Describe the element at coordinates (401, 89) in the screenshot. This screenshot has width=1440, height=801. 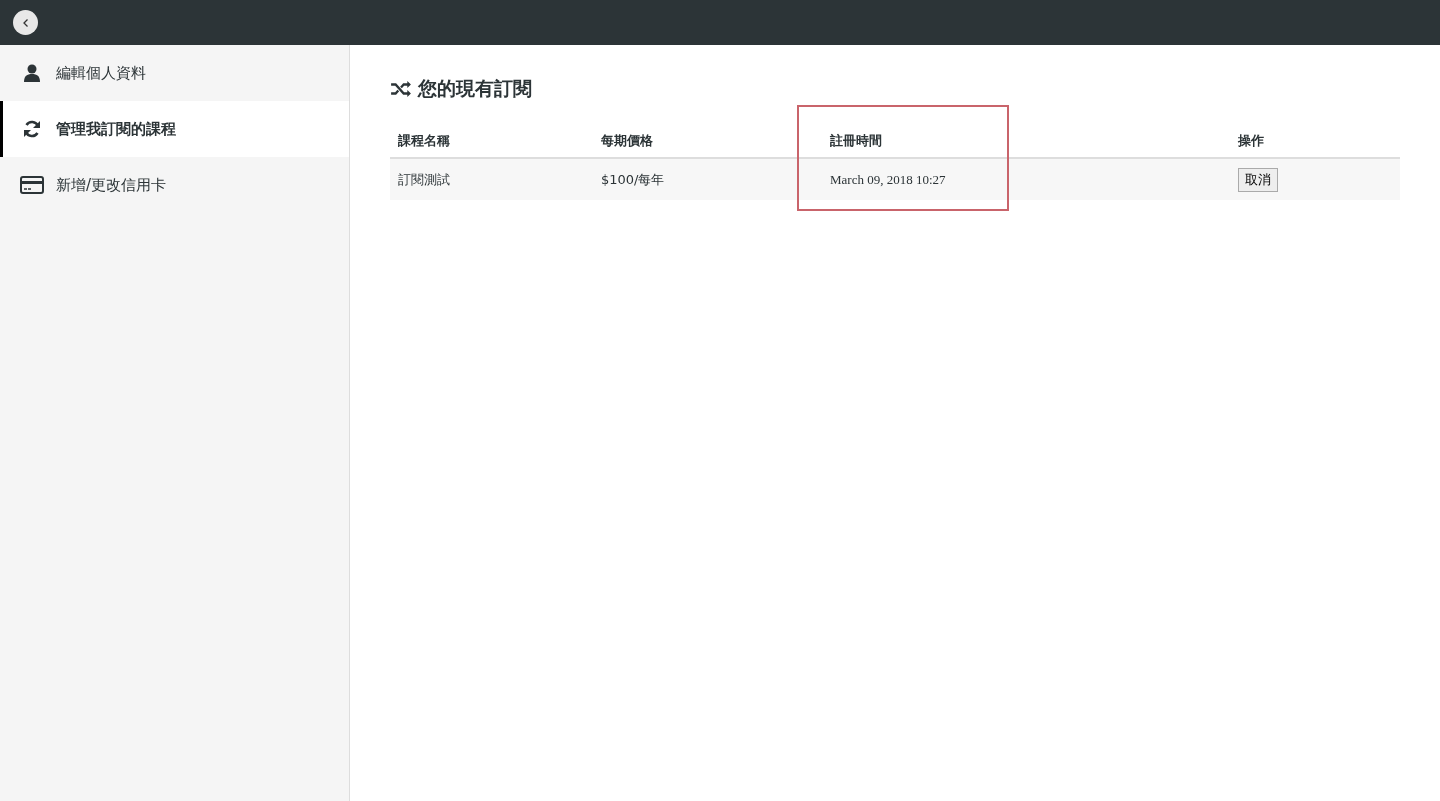
I see `shuffle-icon` at that location.